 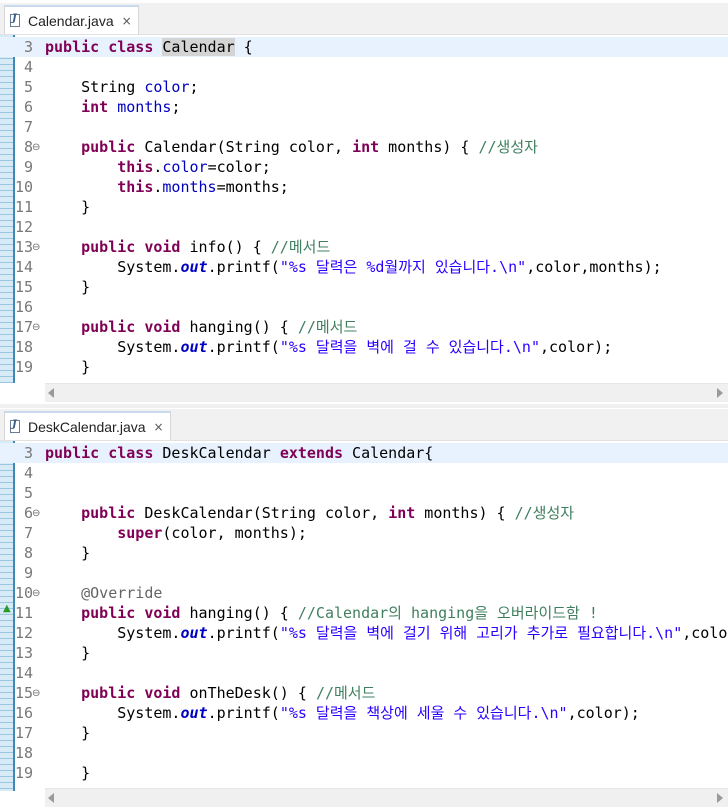 I want to click on code-line: 10 ⊖ @Override, so click(x=364, y=593).